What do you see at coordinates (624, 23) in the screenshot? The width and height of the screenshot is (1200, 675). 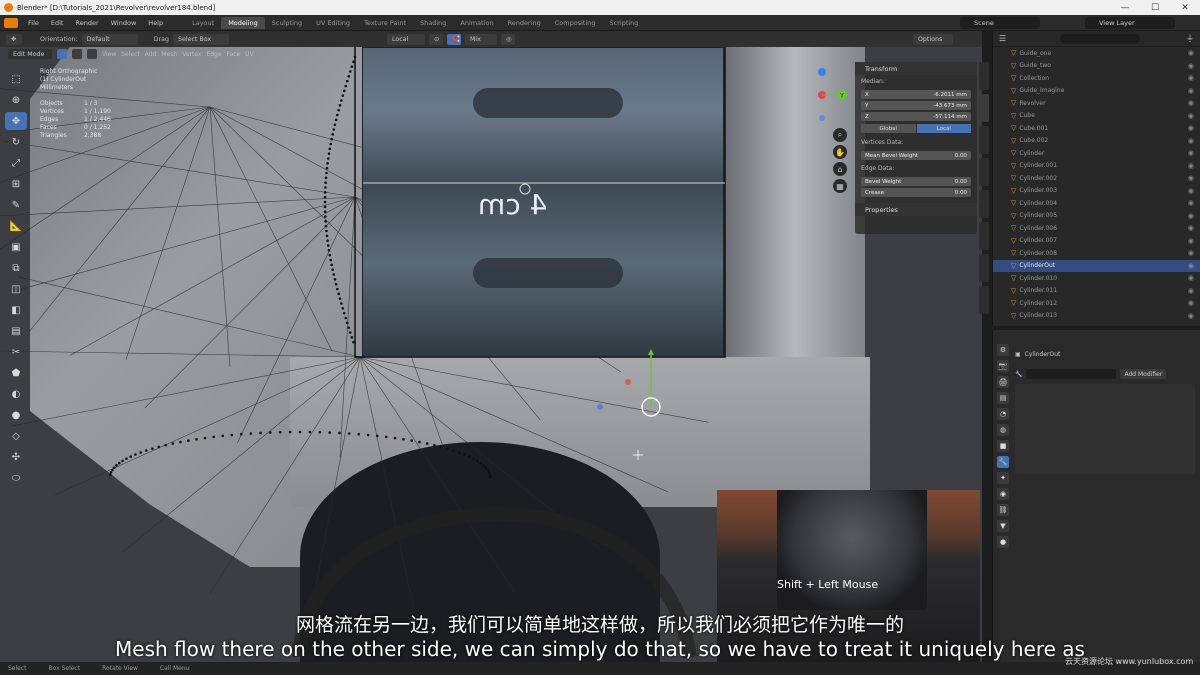 I see `tab-scripting: Scripting` at bounding box center [624, 23].